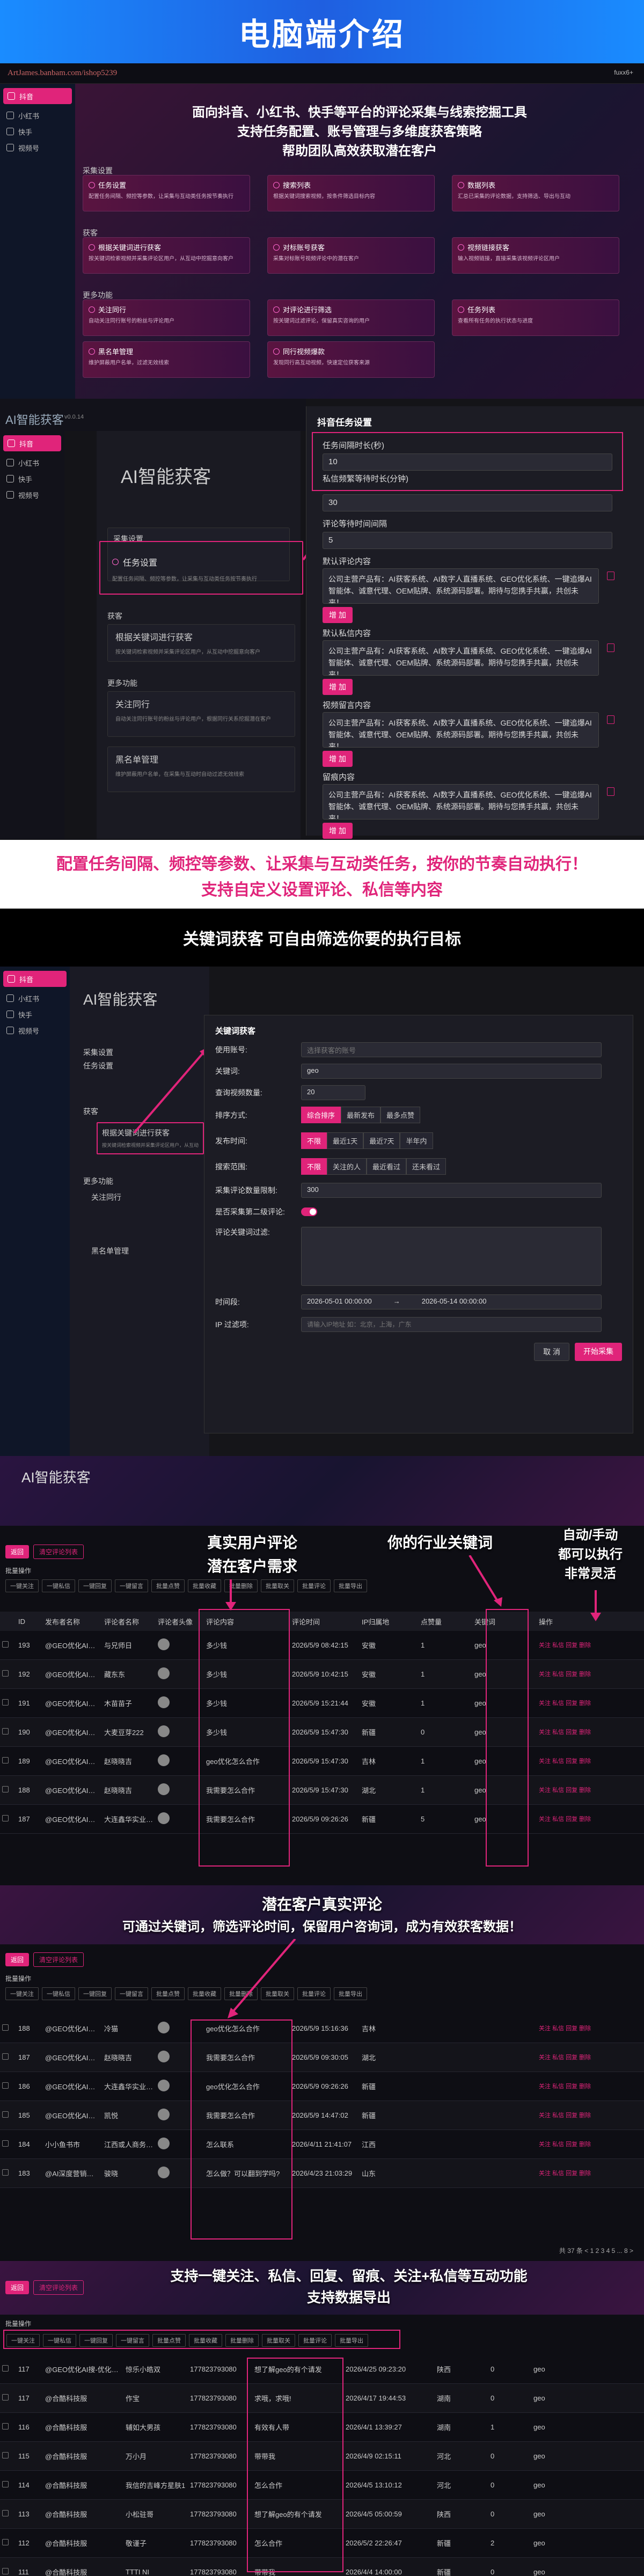 The width and height of the screenshot is (644, 2576). What do you see at coordinates (166, 359) in the screenshot?
I see `feature-card: 黑名单管理 维护屏蔽用户名单，过滤无效线索` at bounding box center [166, 359].